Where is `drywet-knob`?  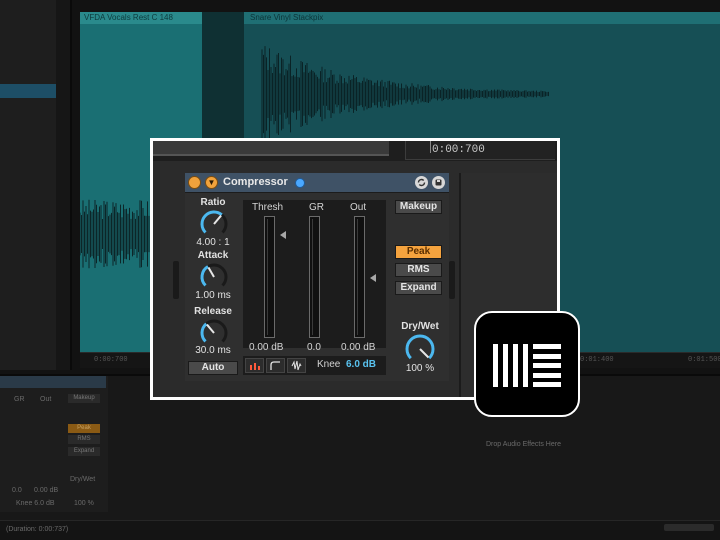 drywet-knob is located at coordinates (420, 349).